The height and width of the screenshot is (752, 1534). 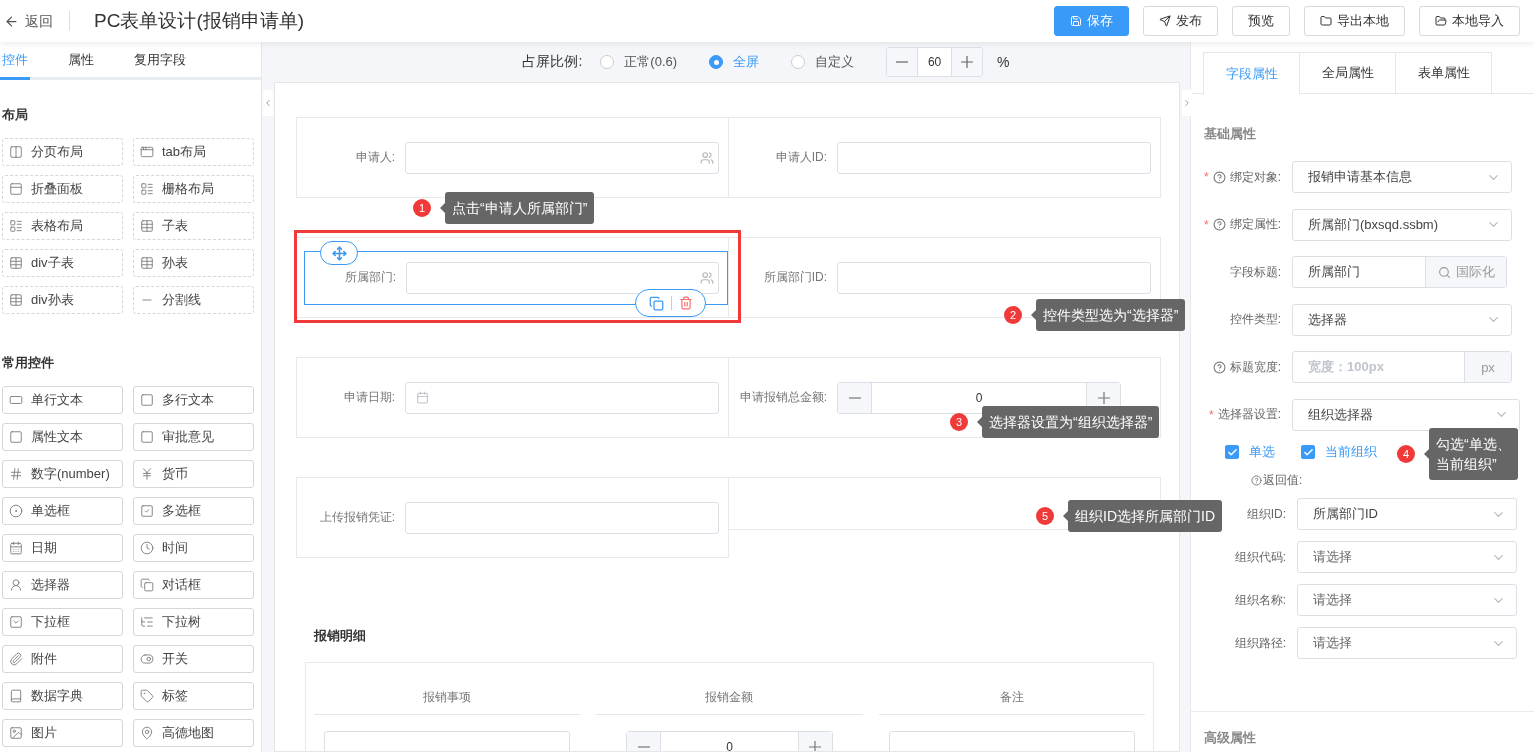 What do you see at coordinates (729, 741) in the screenshot?
I see `number-value: 0` at bounding box center [729, 741].